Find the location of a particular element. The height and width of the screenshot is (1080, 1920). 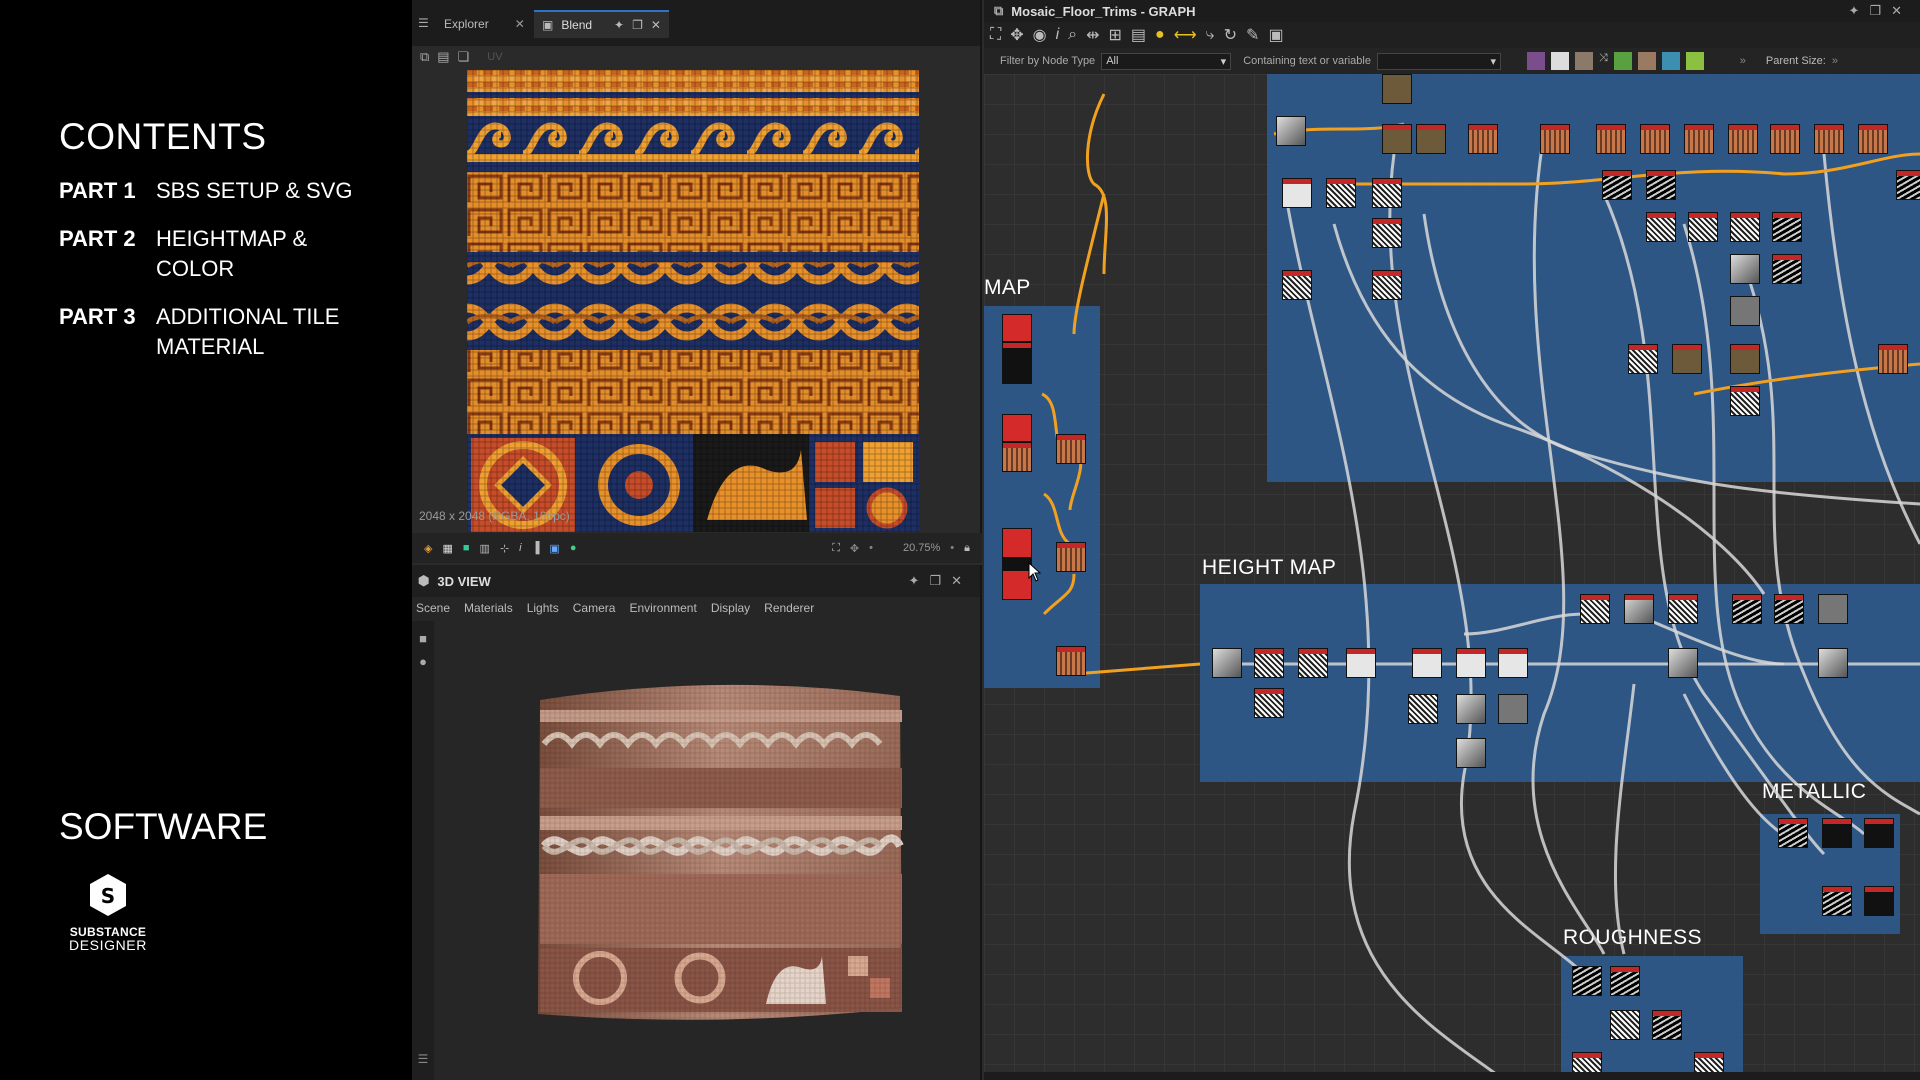

view-fx-icon is located at coordinates (1670, 61).